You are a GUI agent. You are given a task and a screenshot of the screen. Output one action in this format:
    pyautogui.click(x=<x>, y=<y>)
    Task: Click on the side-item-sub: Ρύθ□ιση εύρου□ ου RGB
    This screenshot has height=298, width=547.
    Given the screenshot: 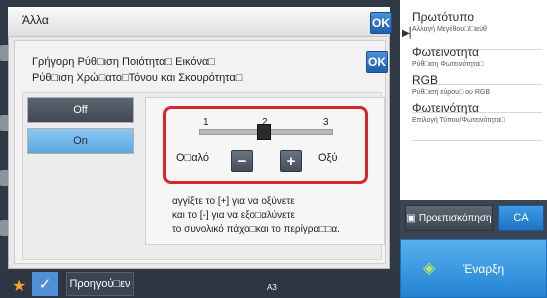 What is the action you would take?
    pyautogui.click(x=451, y=92)
    